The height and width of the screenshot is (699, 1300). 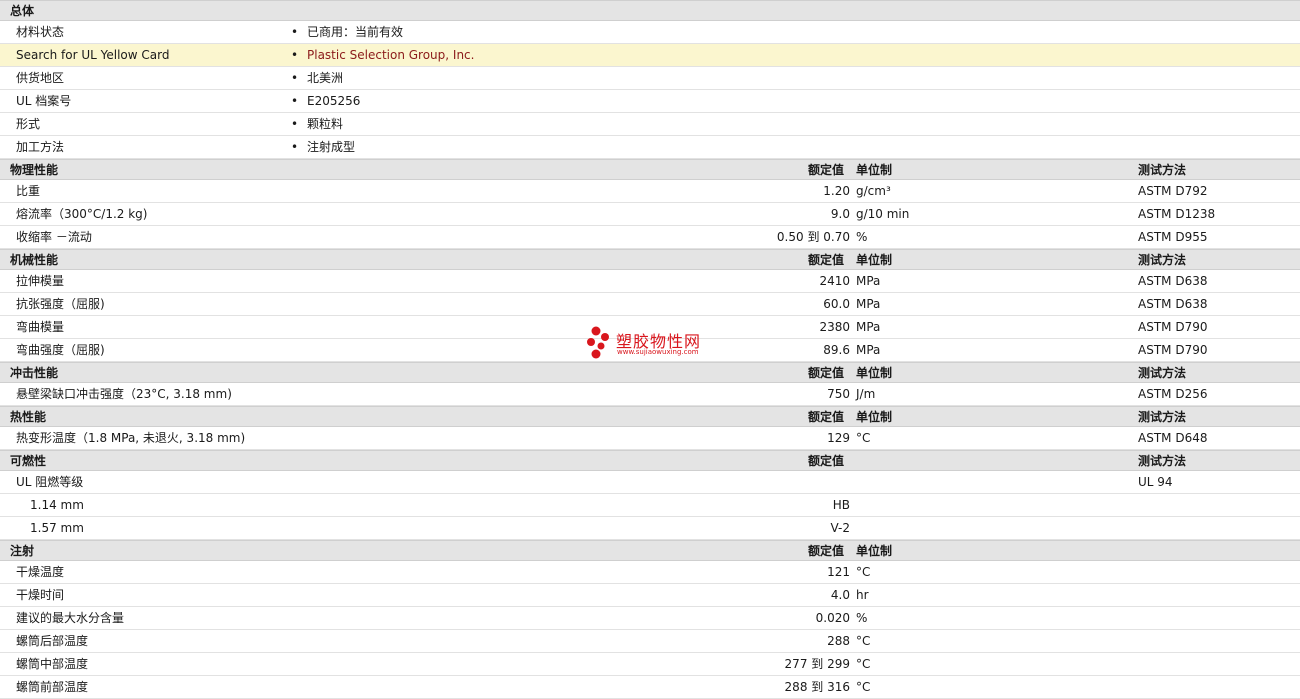 I want to click on property-row: 收缩率 －流动 0.50 到 0.70% ASTM D955, so click(x=650, y=237).